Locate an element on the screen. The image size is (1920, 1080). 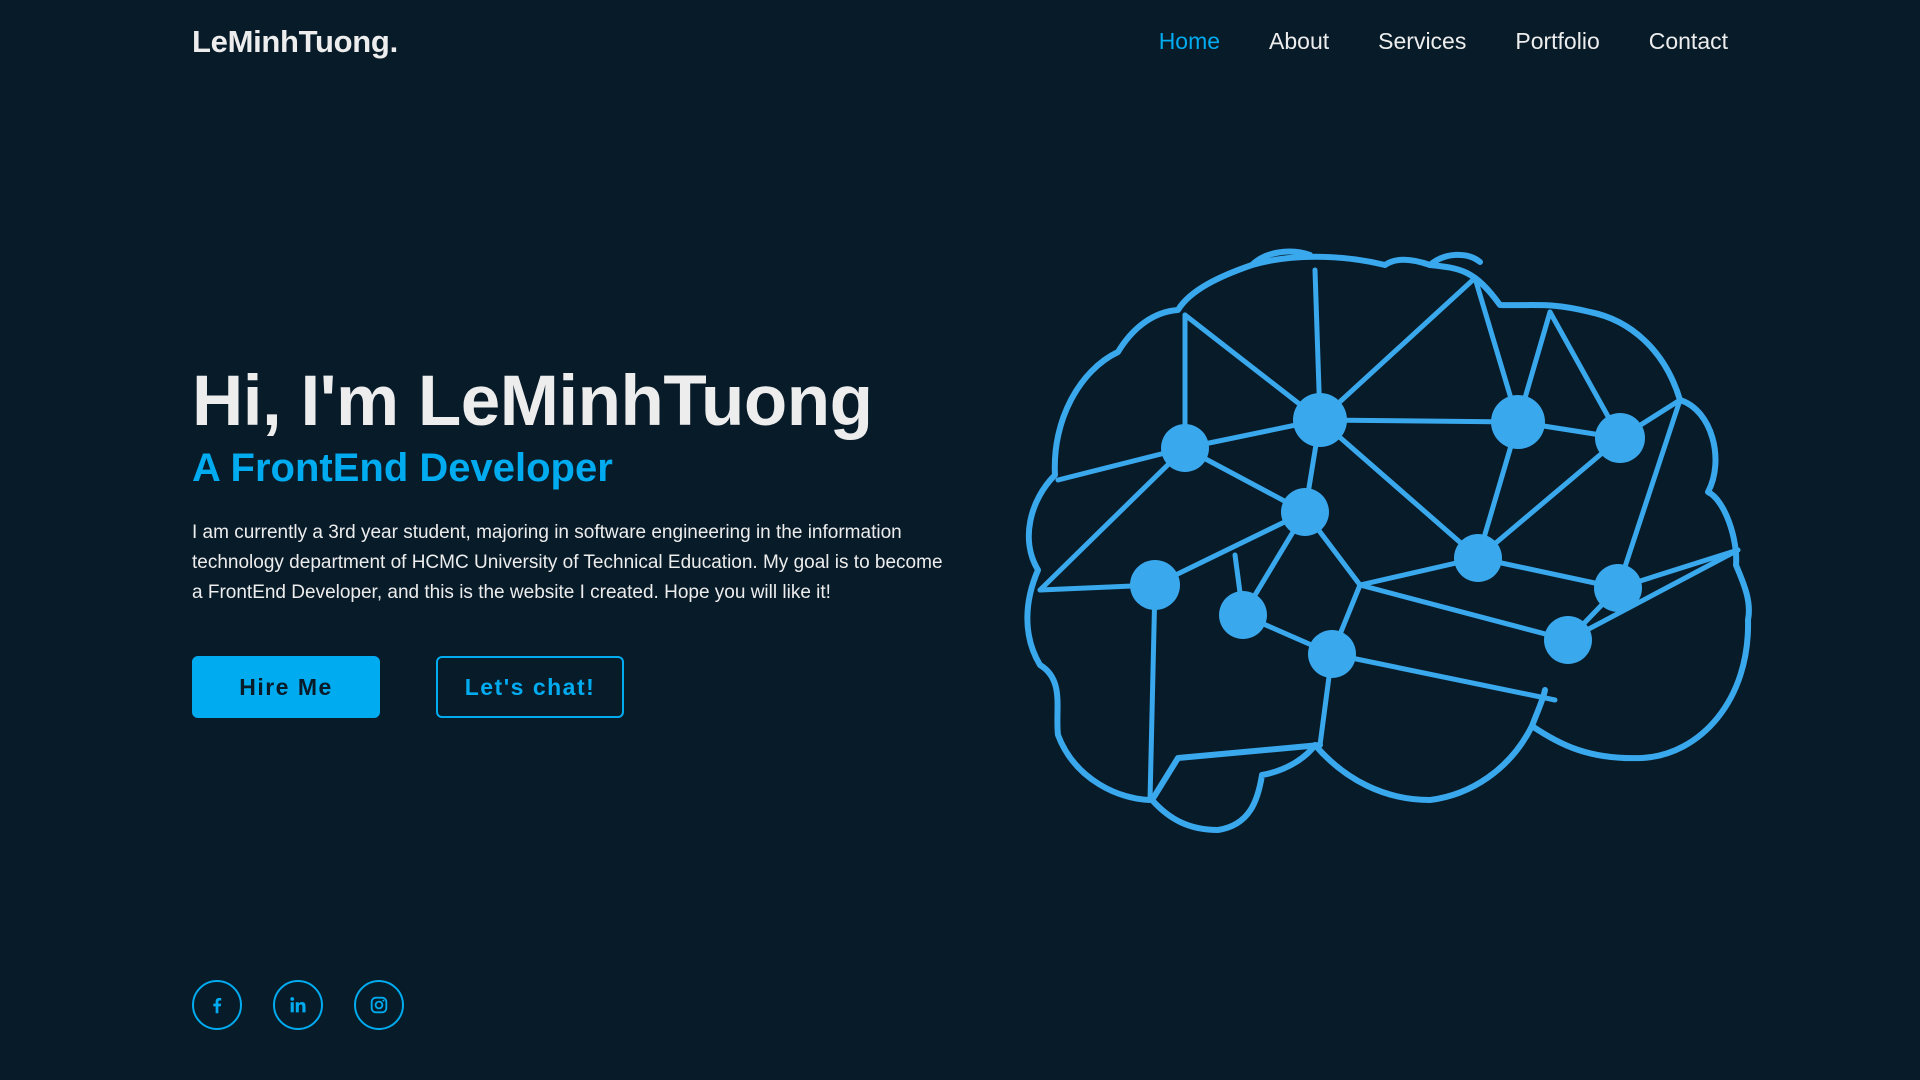
facebook-icon is located at coordinates (217, 1005).